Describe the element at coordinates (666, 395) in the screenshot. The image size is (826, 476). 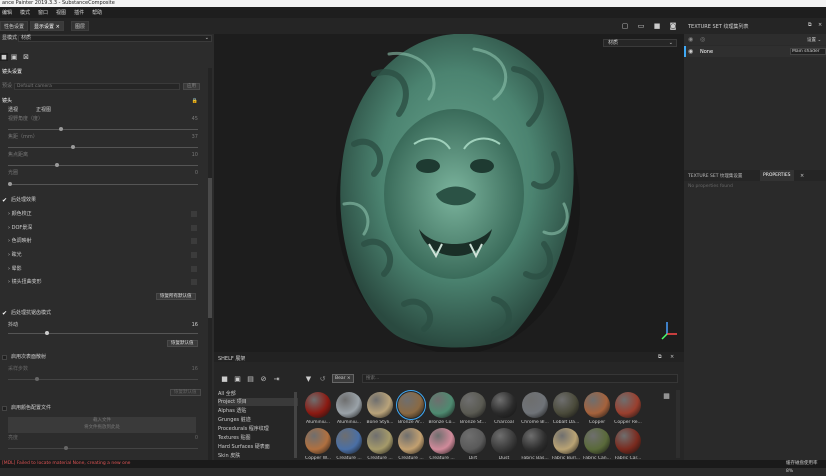
I see `grid-view-icon: ▦` at that location.